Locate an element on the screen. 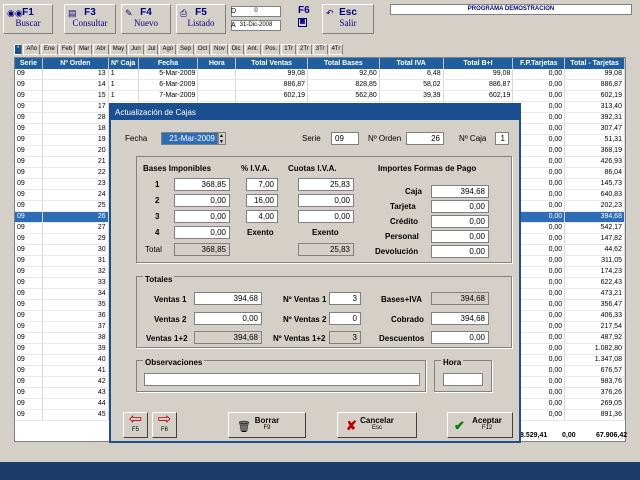 This screenshot has width=640, height=480. column-header: Serie is located at coordinates (29, 63).